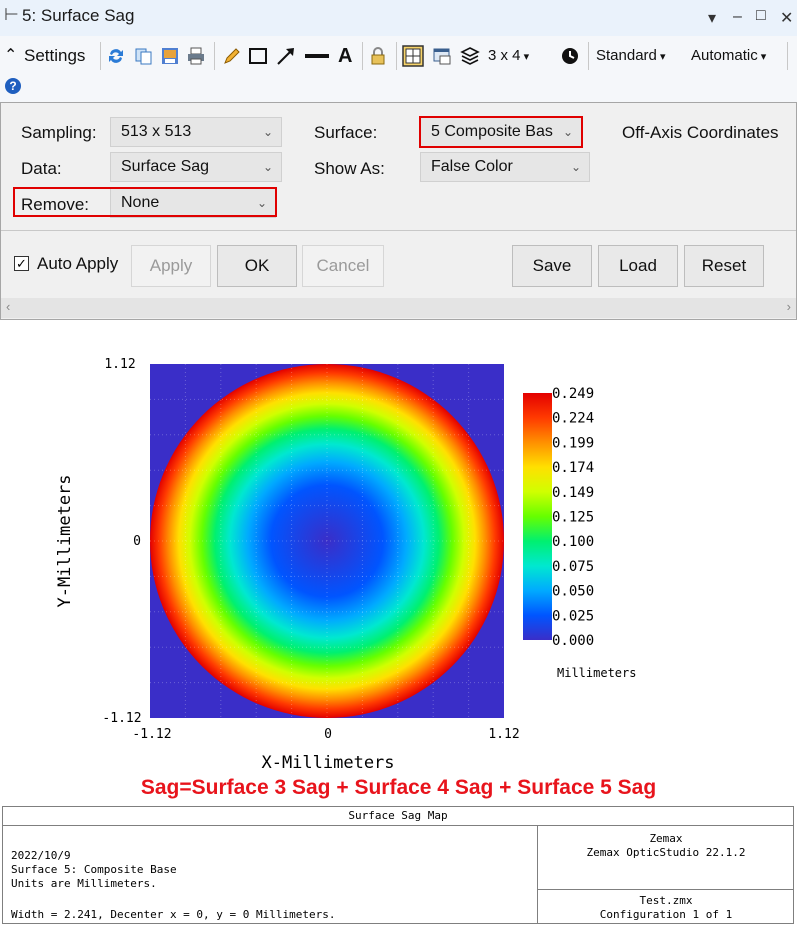 Image resolution: width=797 pixels, height=929 pixels. I want to click on surface-label: Surface:, so click(346, 132).